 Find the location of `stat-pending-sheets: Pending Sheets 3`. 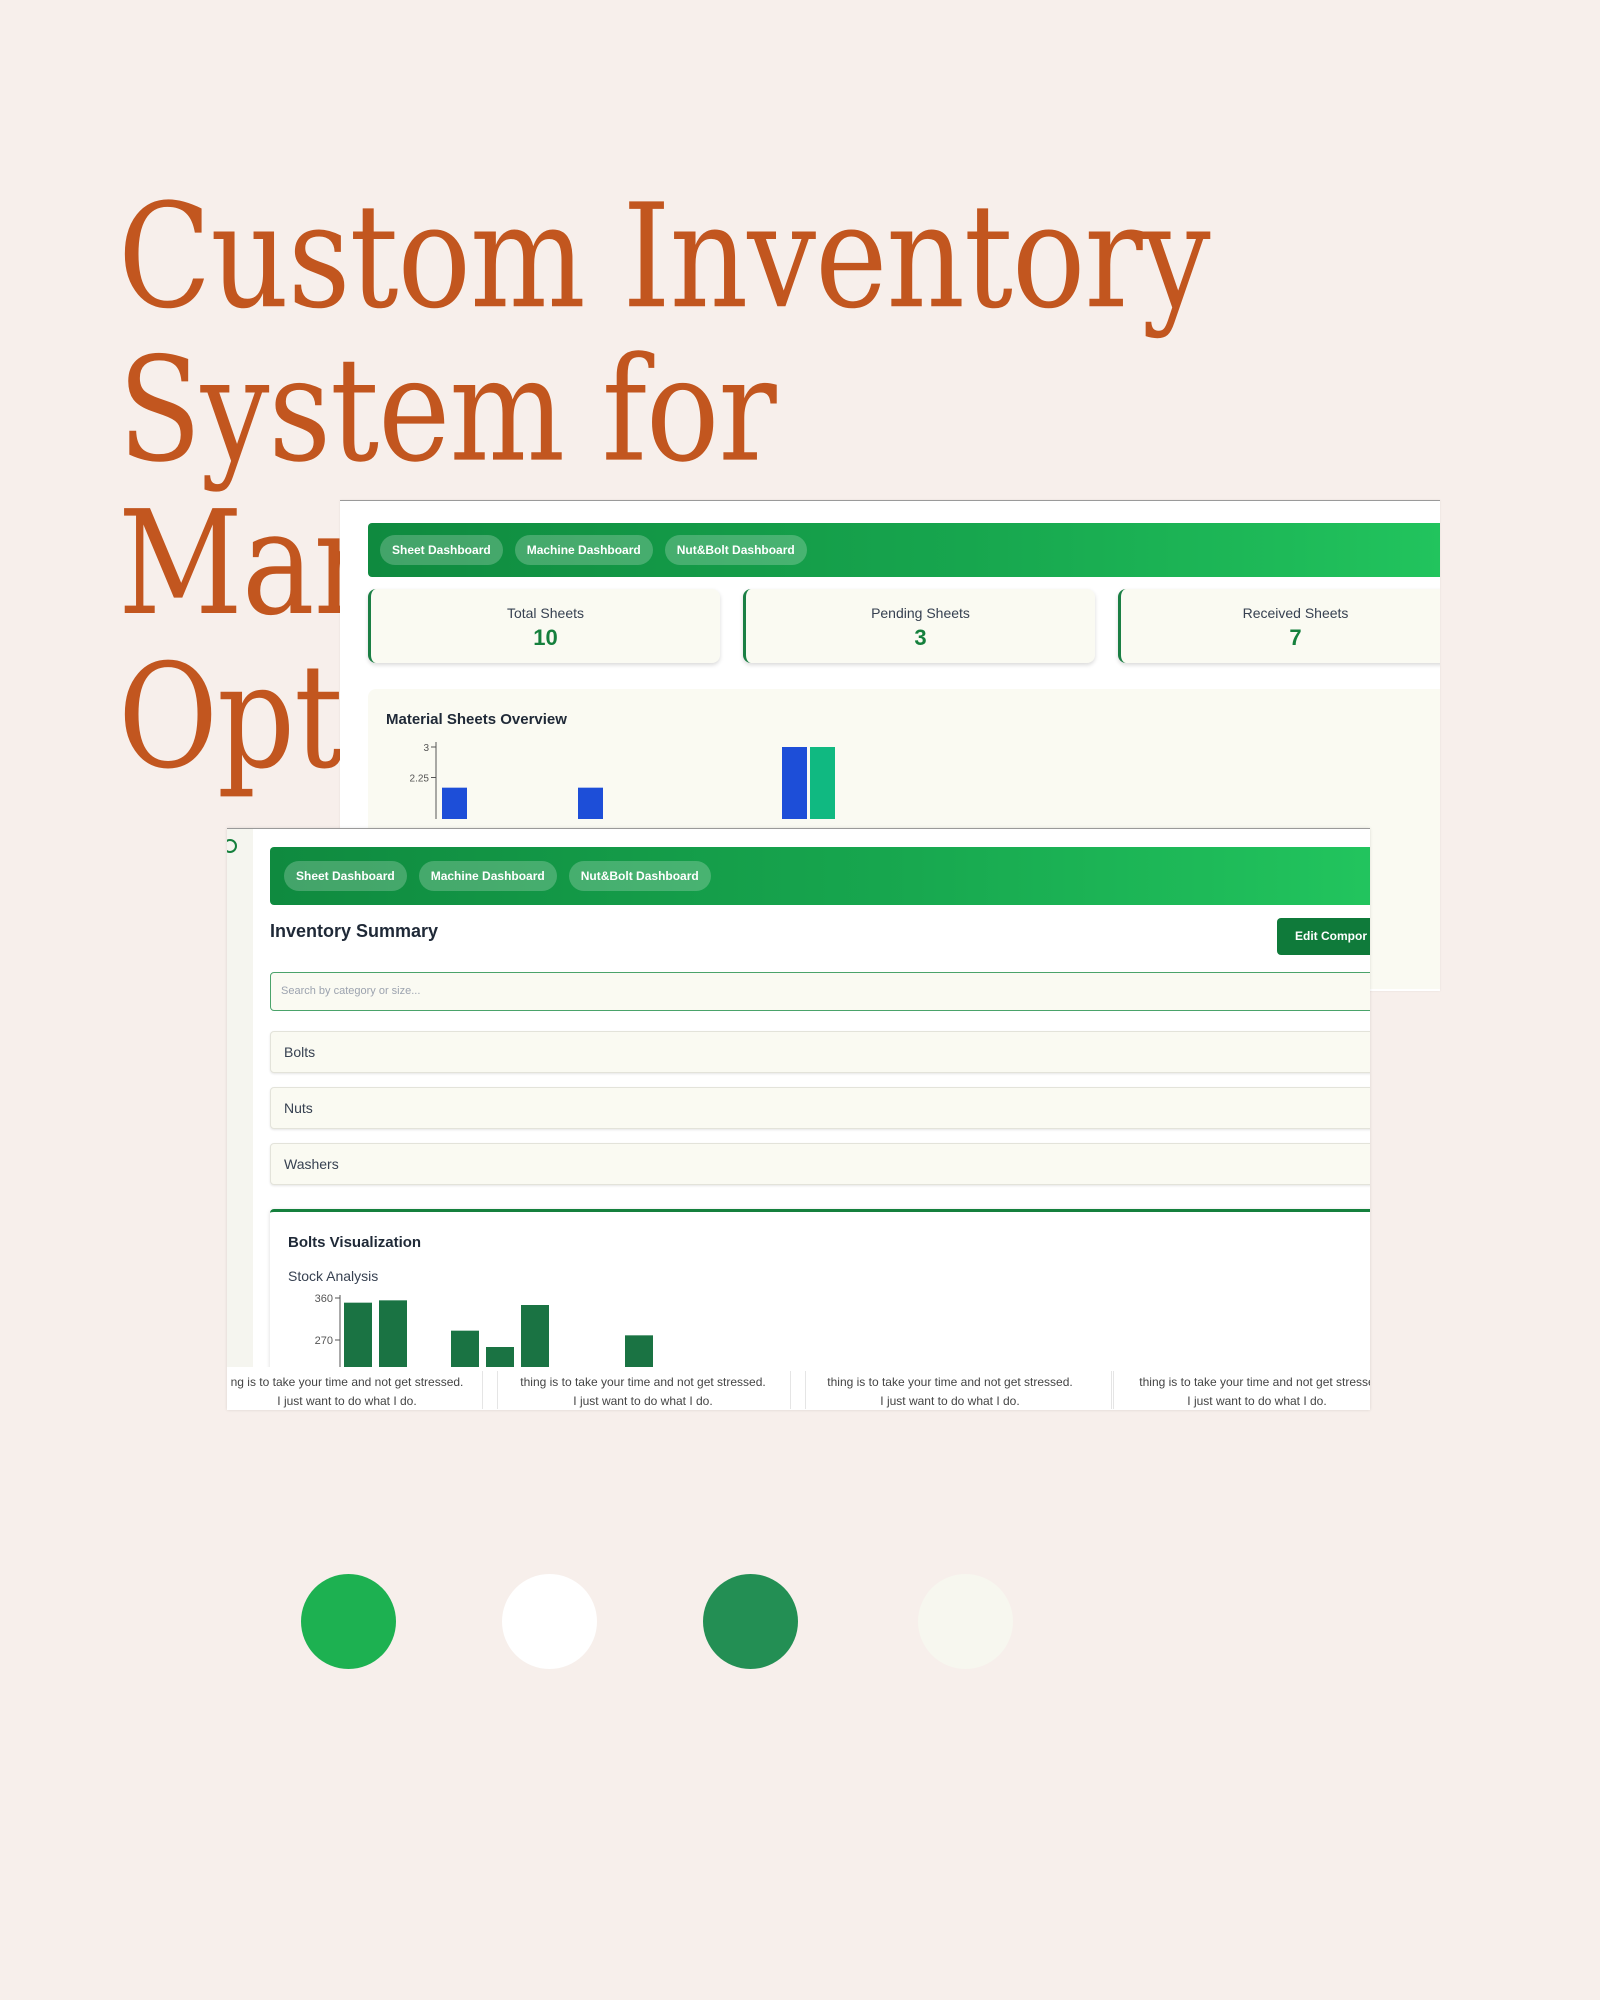

stat-pending-sheets: Pending Sheets 3 is located at coordinates (919, 626).